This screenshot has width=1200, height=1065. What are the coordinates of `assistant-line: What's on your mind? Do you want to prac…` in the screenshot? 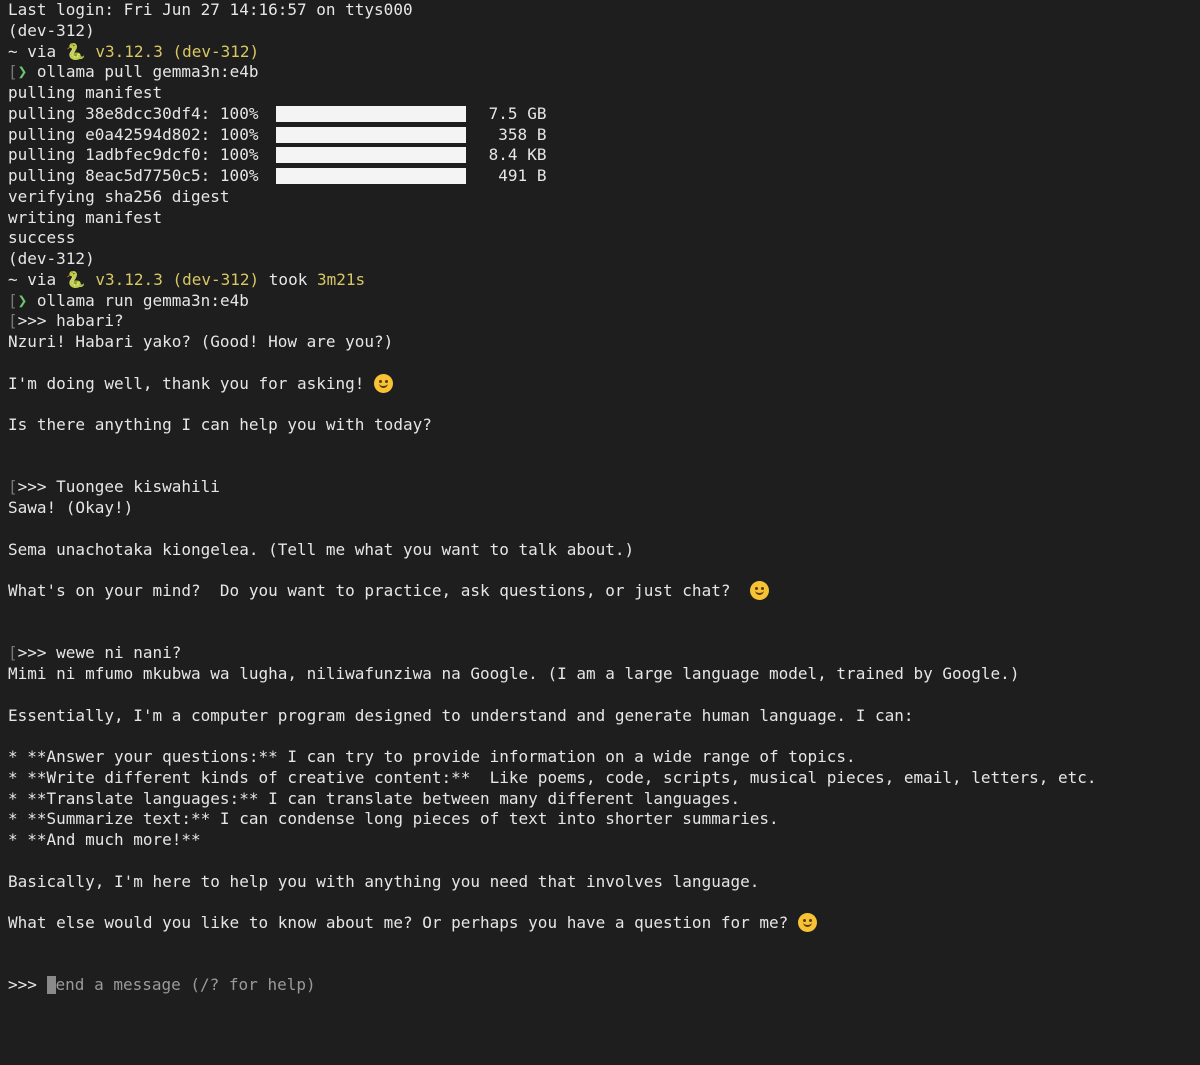 It's located at (604, 591).